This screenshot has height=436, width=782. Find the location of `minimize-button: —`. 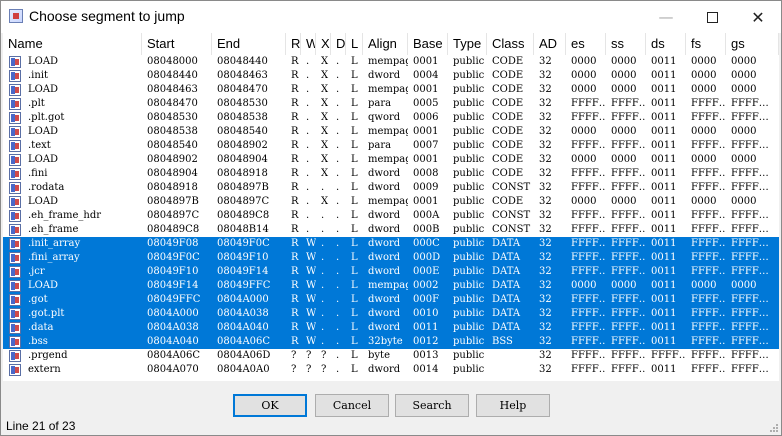

minimize-button: — is located at coordinates (666, 17).